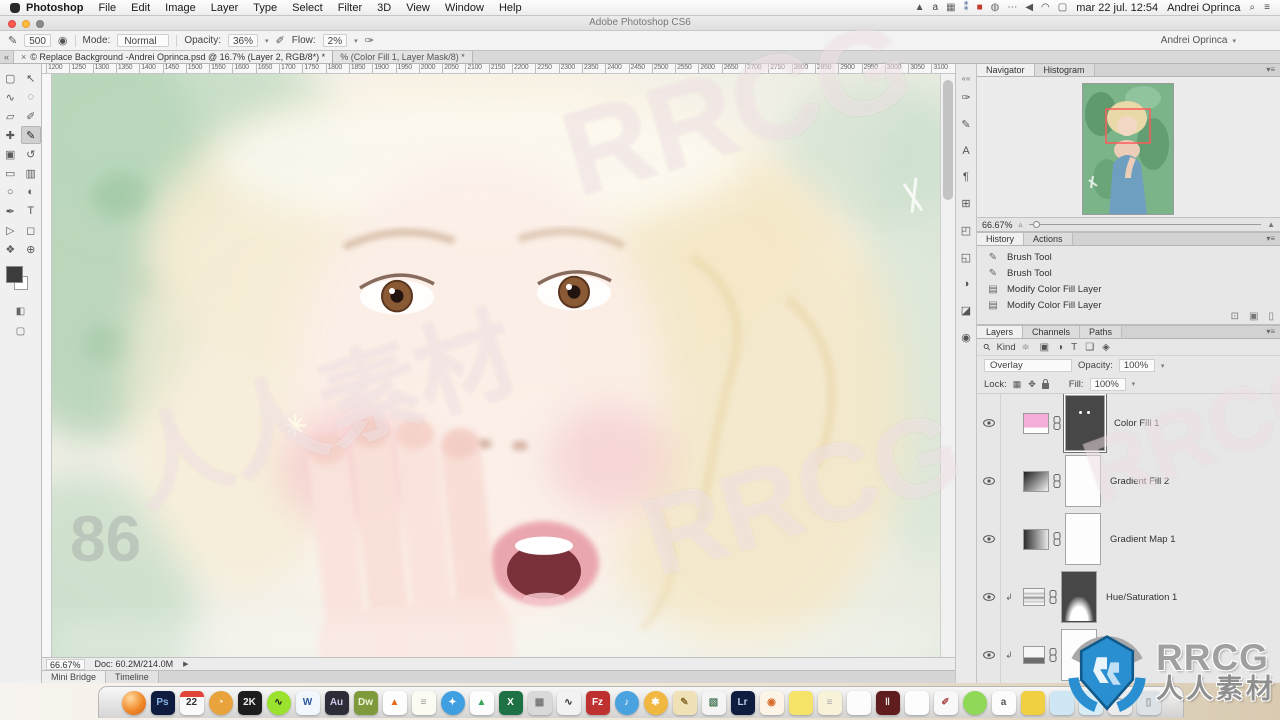 This screenshot has width=1280, height=720. Describe the element at coordinates (1253, 316) in the screenshot. I see `new-snapshot-icon: ▣` at that location.